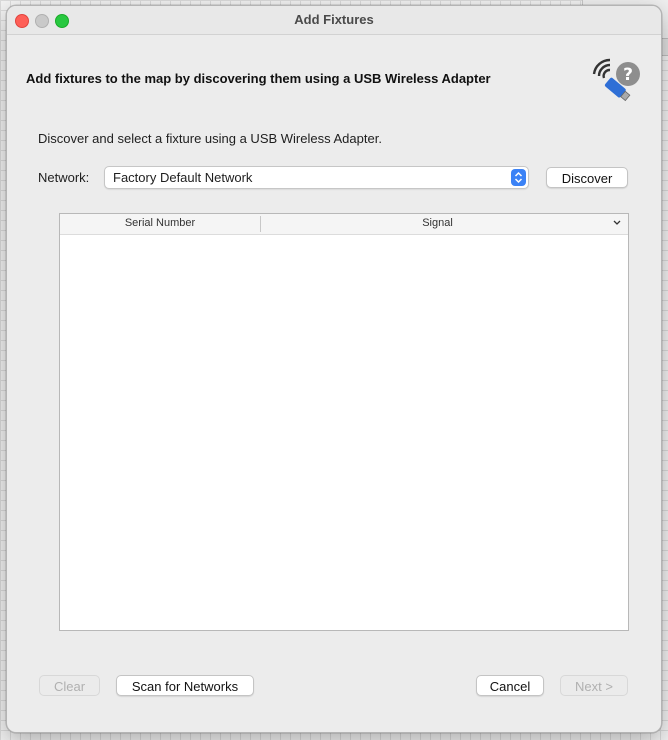 The height and width of the screenshot is (740, 668). I want to click on usb-wireless-help-icon: ?, so click(616, 80).